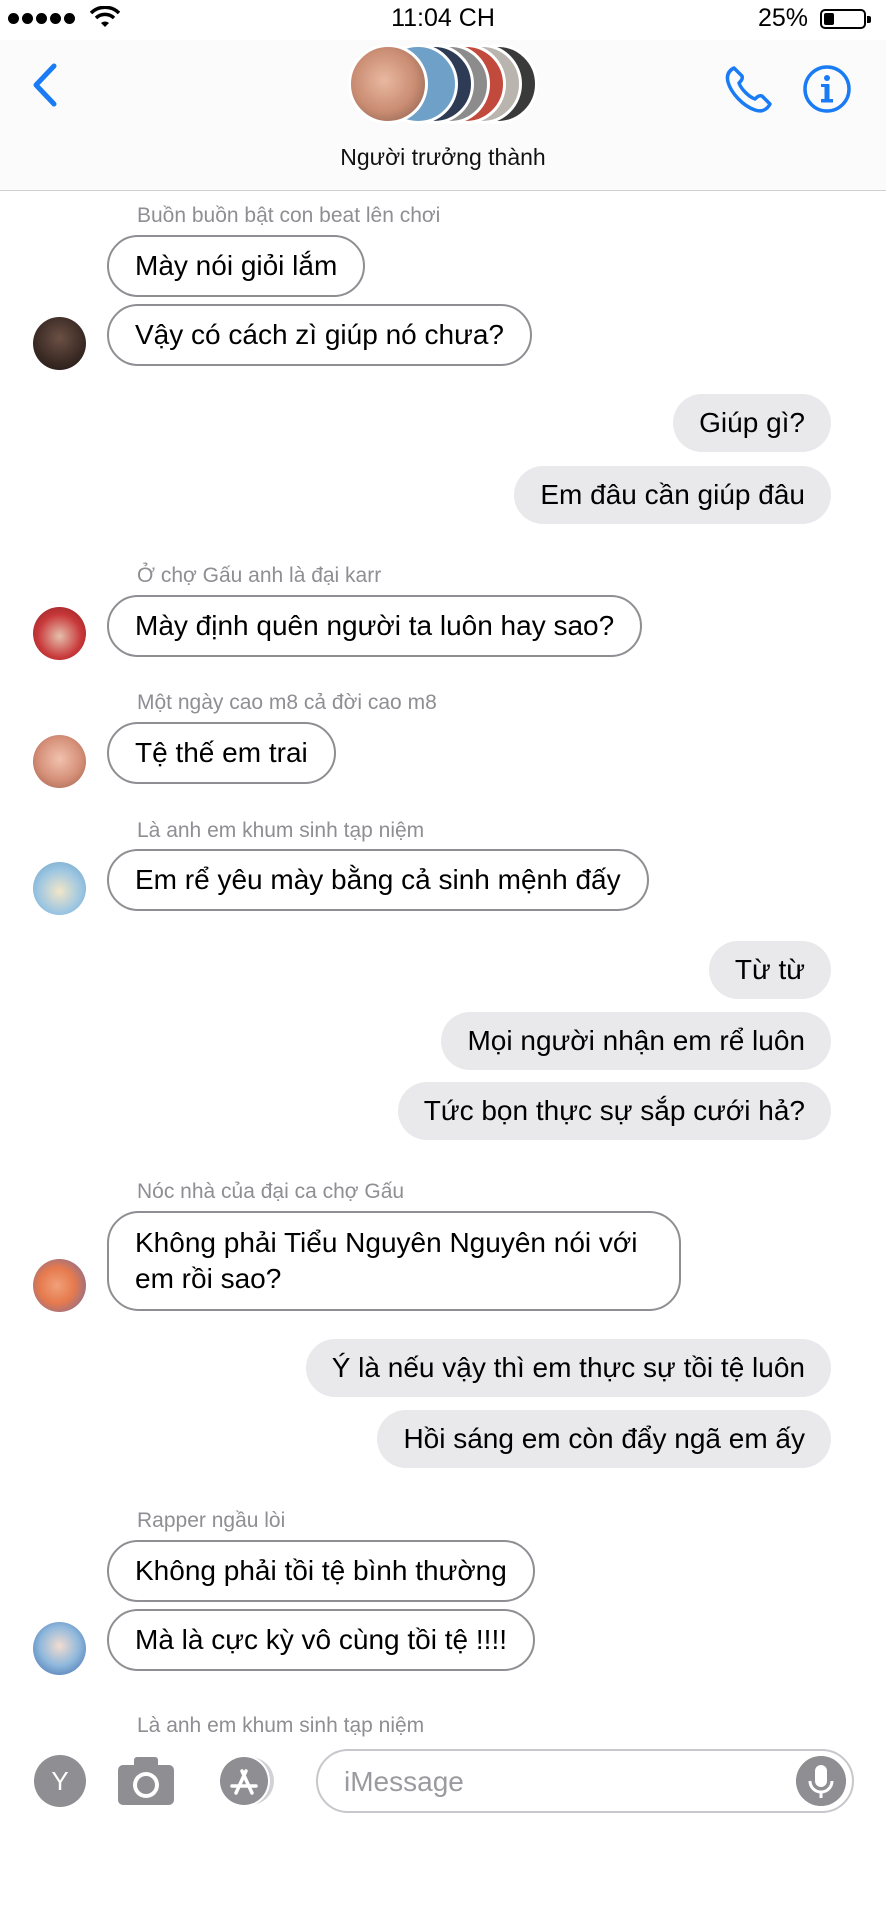  Describe the element at coordinates (782, 18) in the screenshot. I see `battery-percentage: 25%` at that location.